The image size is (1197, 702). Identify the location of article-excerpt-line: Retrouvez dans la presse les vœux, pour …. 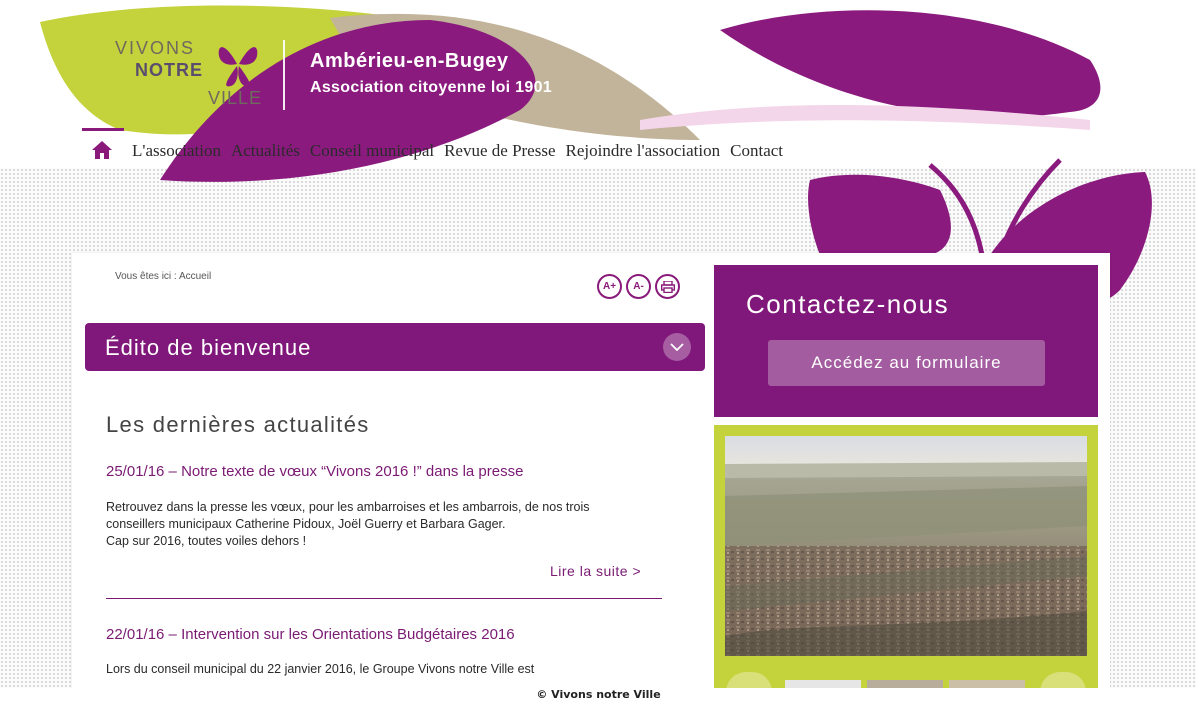
(348, 507).